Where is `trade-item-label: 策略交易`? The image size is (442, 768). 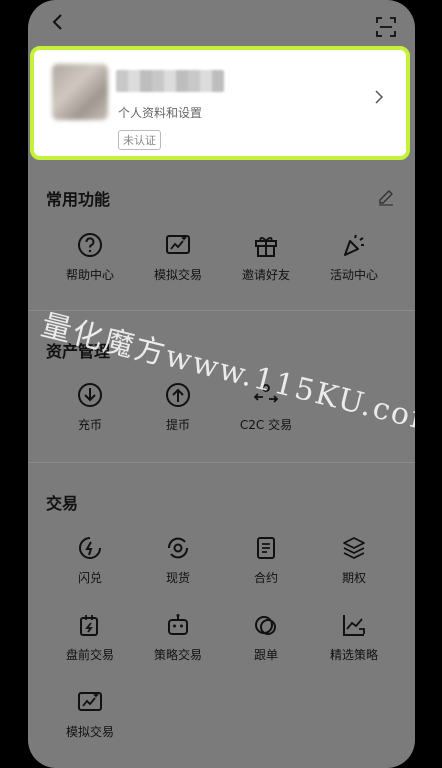 trade-item-label: 策略交易 is located at coordinates (177, 655).